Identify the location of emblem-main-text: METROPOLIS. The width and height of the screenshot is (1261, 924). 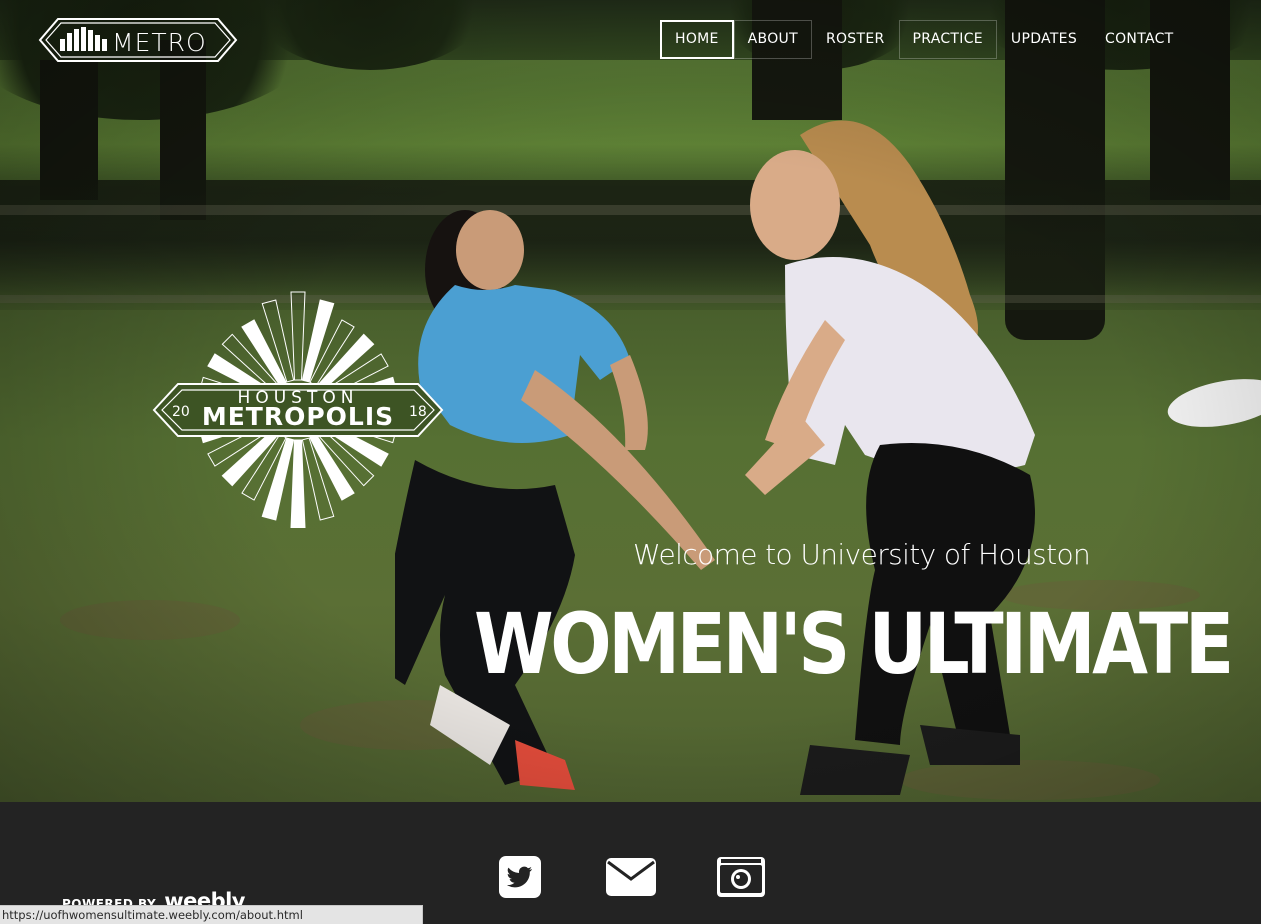
(298, 416).